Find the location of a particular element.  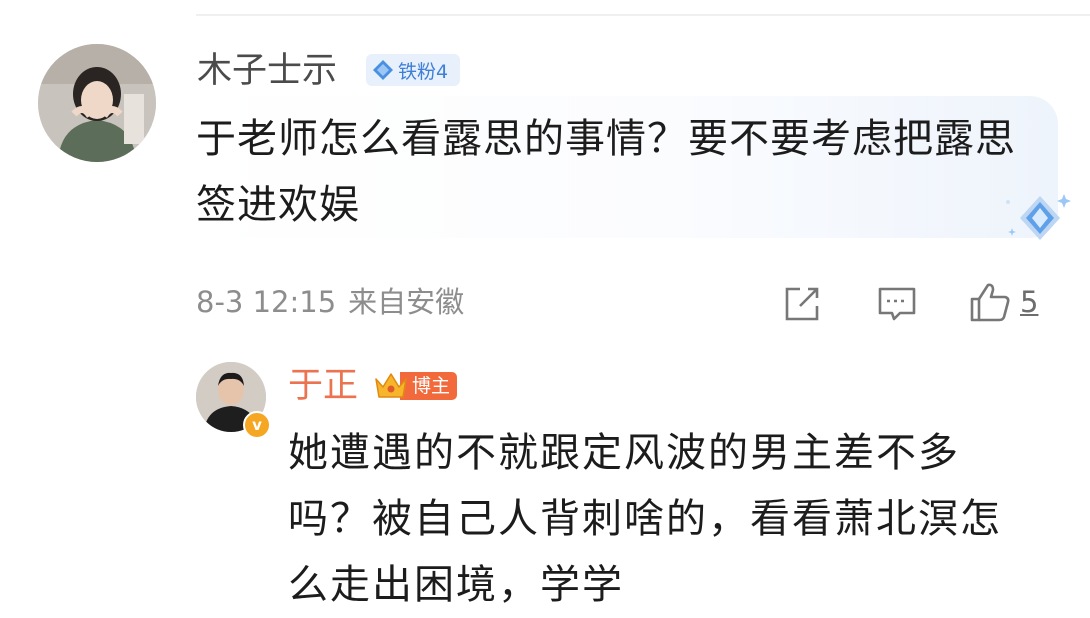

like-button: 5 is located at coordinates (1003, 302).